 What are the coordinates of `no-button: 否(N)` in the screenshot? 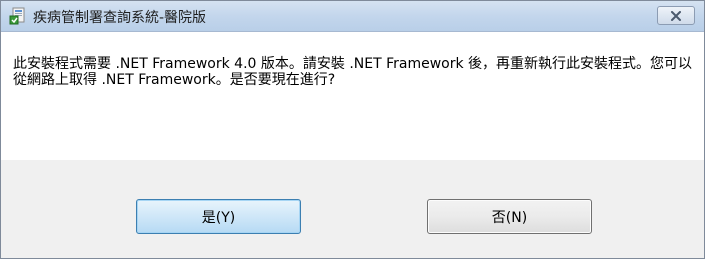 It's located at (509, 216).